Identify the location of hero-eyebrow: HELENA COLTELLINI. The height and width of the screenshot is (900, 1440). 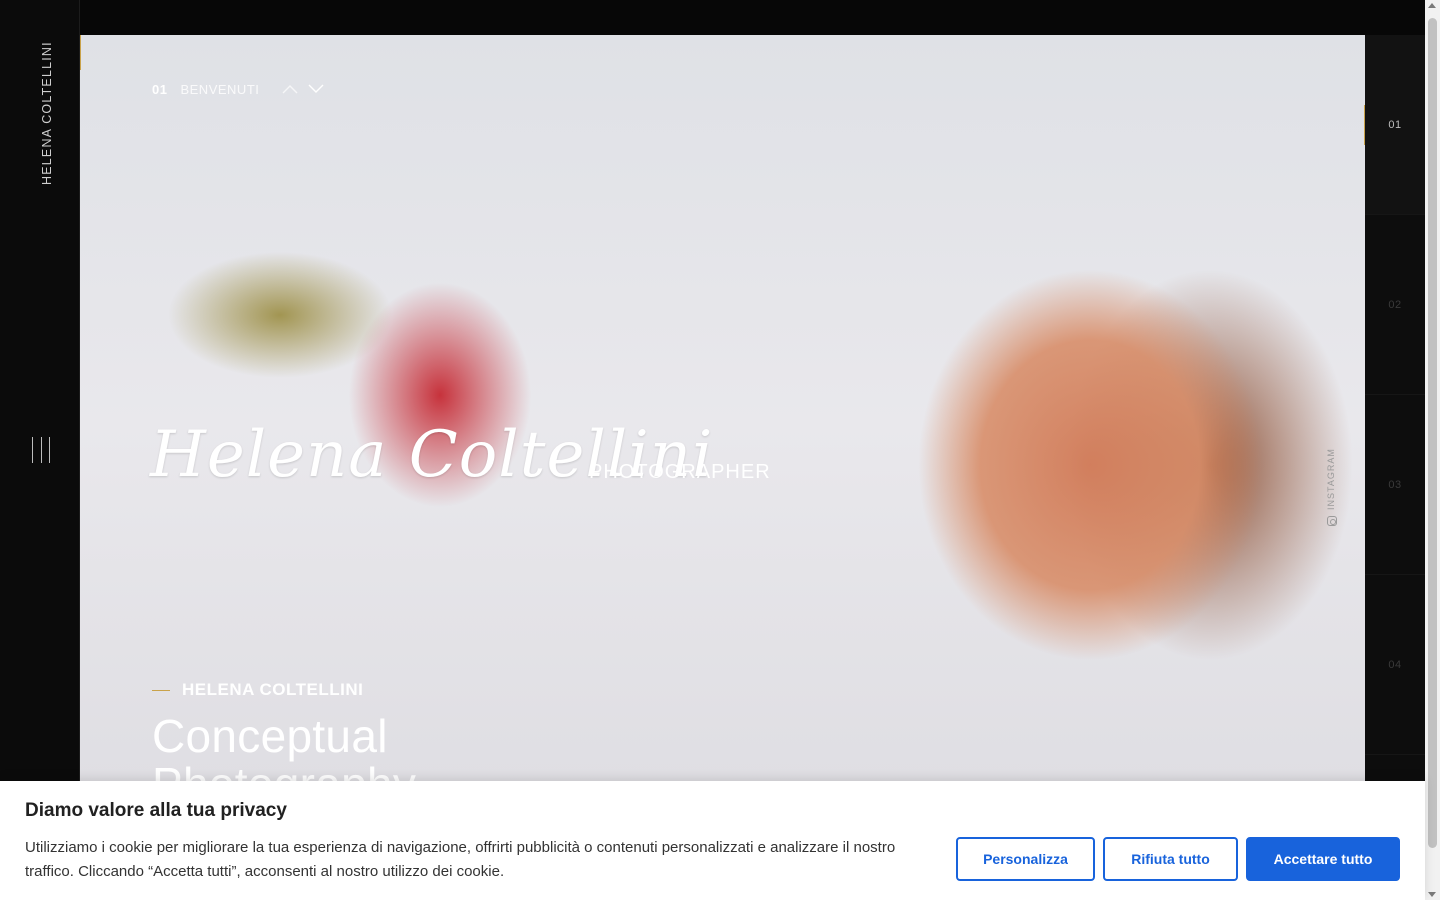
(257, 690).